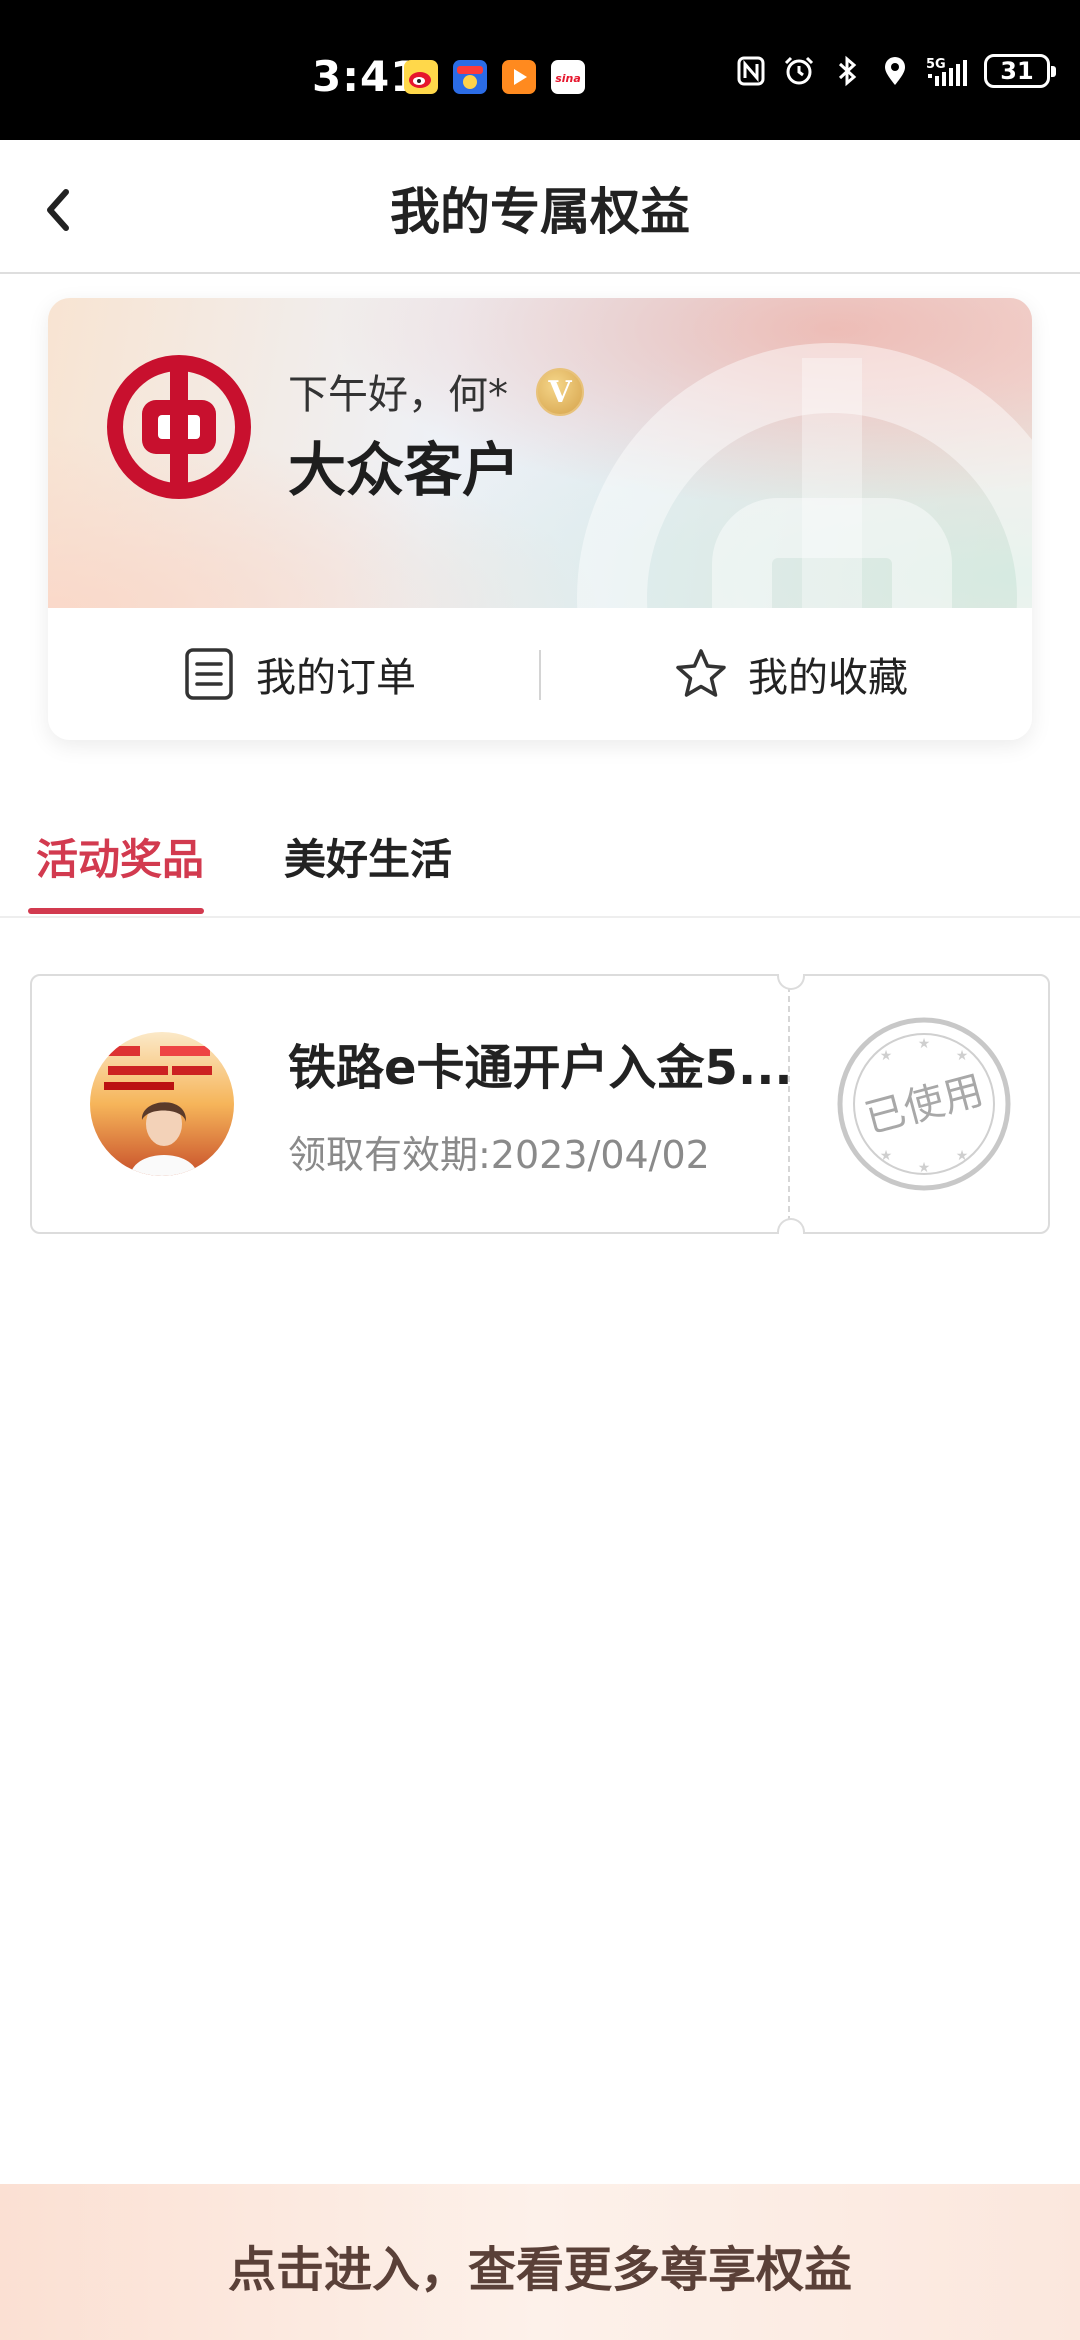 This screenshot has width=1080, height=2340. I want to click on my-favorites-label: 我的收藏, so click(828, 678).